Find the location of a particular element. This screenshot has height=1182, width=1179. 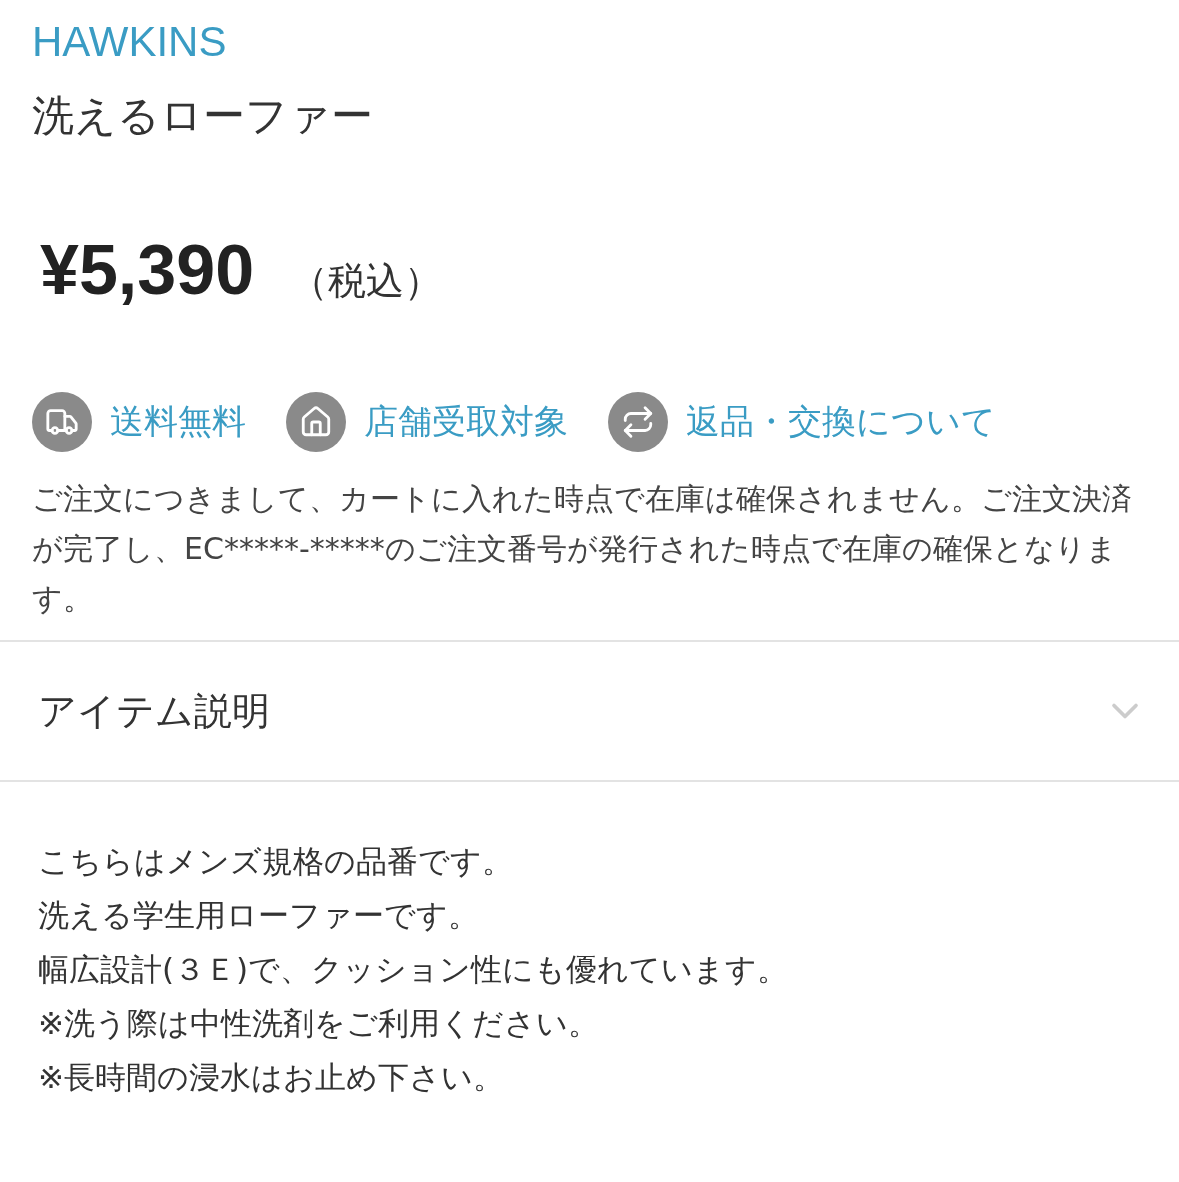

brand-link: HAWKINS is located at coordinates (129, 42).